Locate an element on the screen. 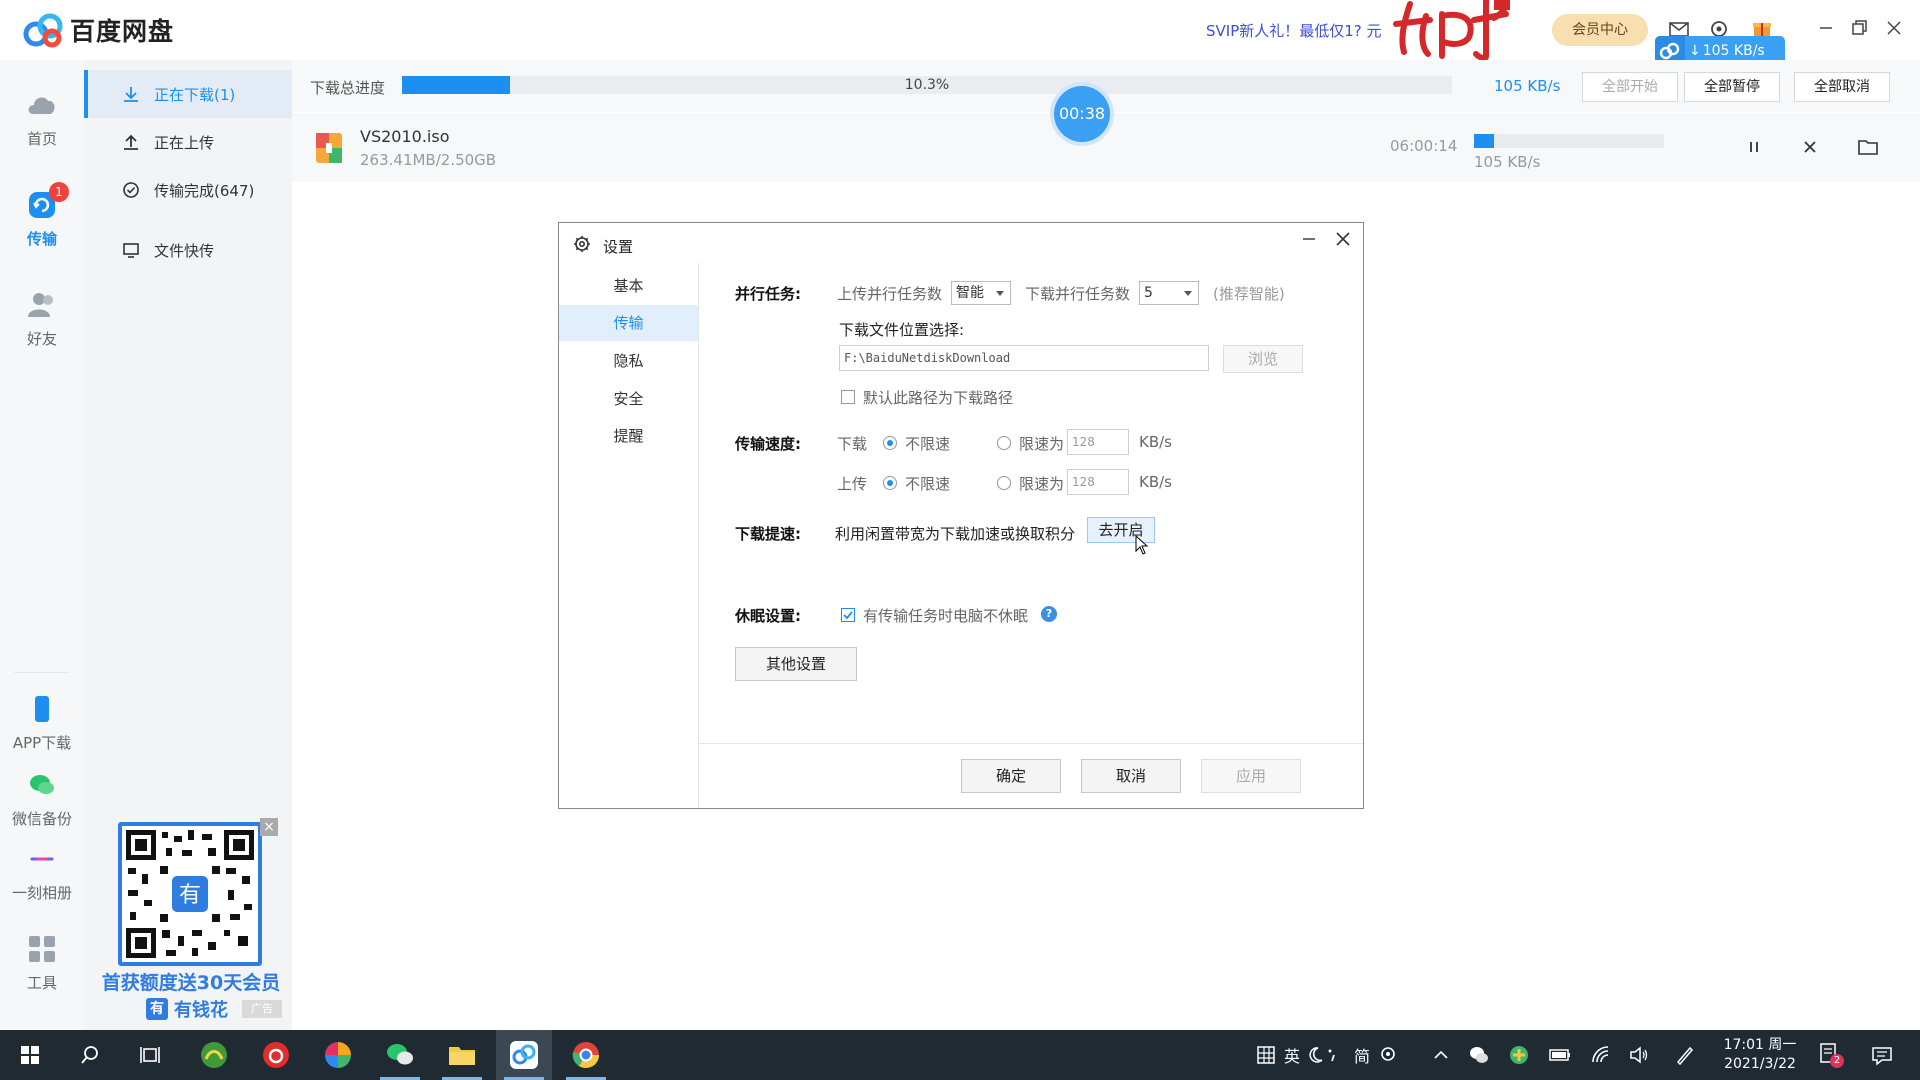 The width and height of the screenshot is (1920, 1080). tools-grid-icon is located at coordinates (42, 949).